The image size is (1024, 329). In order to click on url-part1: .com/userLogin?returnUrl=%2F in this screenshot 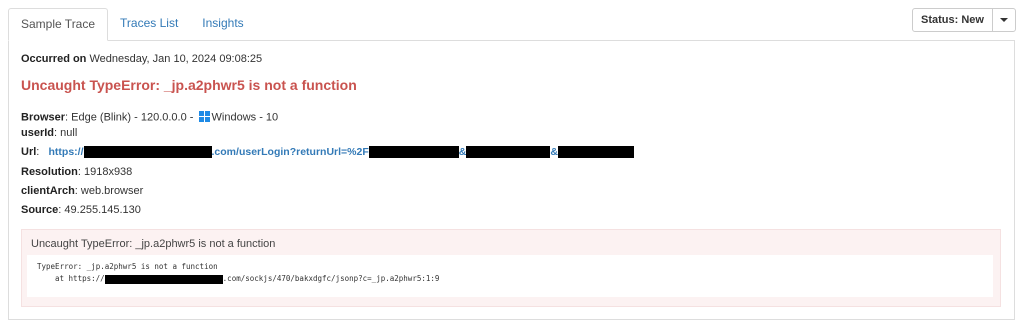, I will do `click(290, 152)`.